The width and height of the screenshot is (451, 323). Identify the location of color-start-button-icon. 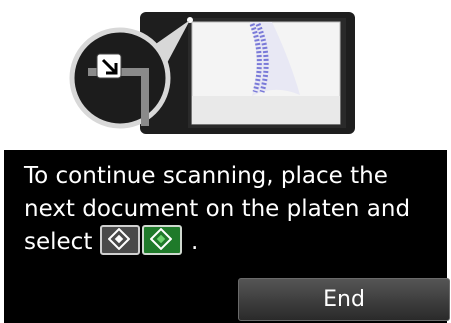
(161, 239).